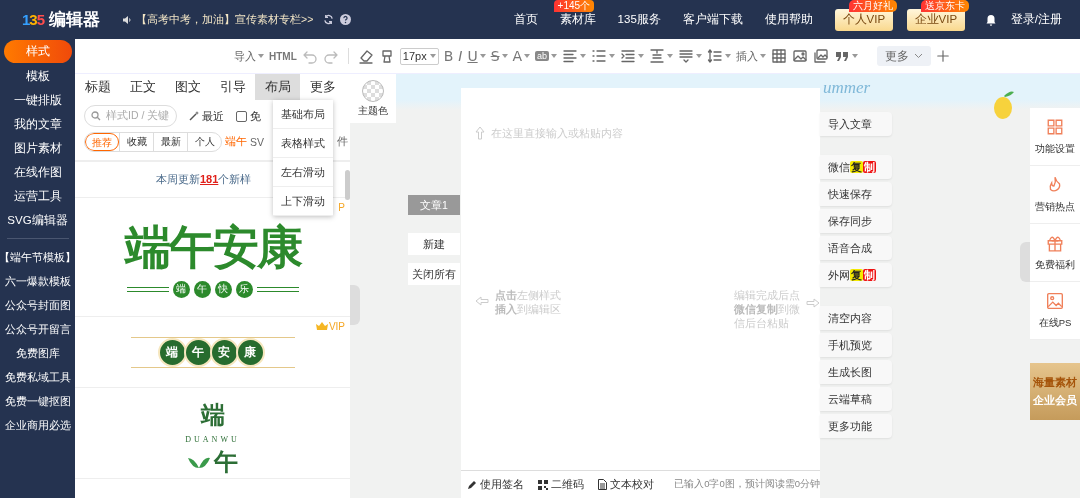 This screenshot has height=498, width=1080. I want to click on sidebar-item: SVG编辑器, so click(37, 220).